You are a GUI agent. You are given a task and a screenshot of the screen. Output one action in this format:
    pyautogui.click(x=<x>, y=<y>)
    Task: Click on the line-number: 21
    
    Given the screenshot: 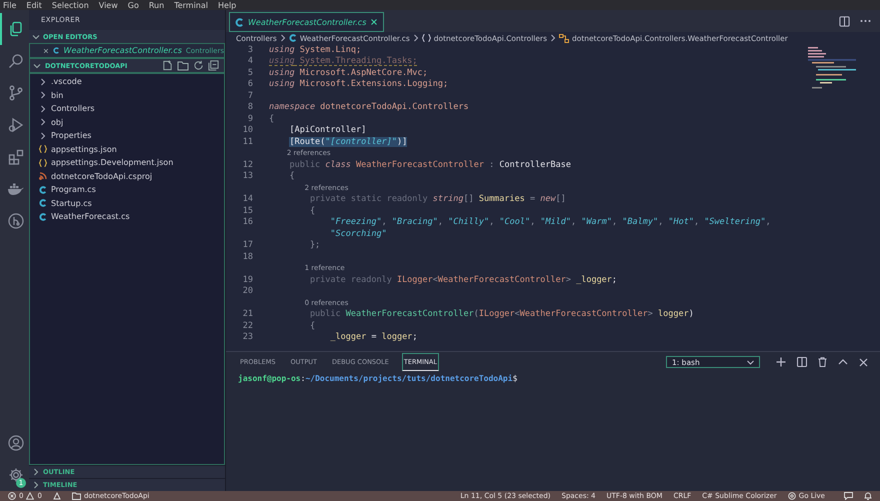 What is the action you would take?
    pyautogui.click(x=247, y=314)
    